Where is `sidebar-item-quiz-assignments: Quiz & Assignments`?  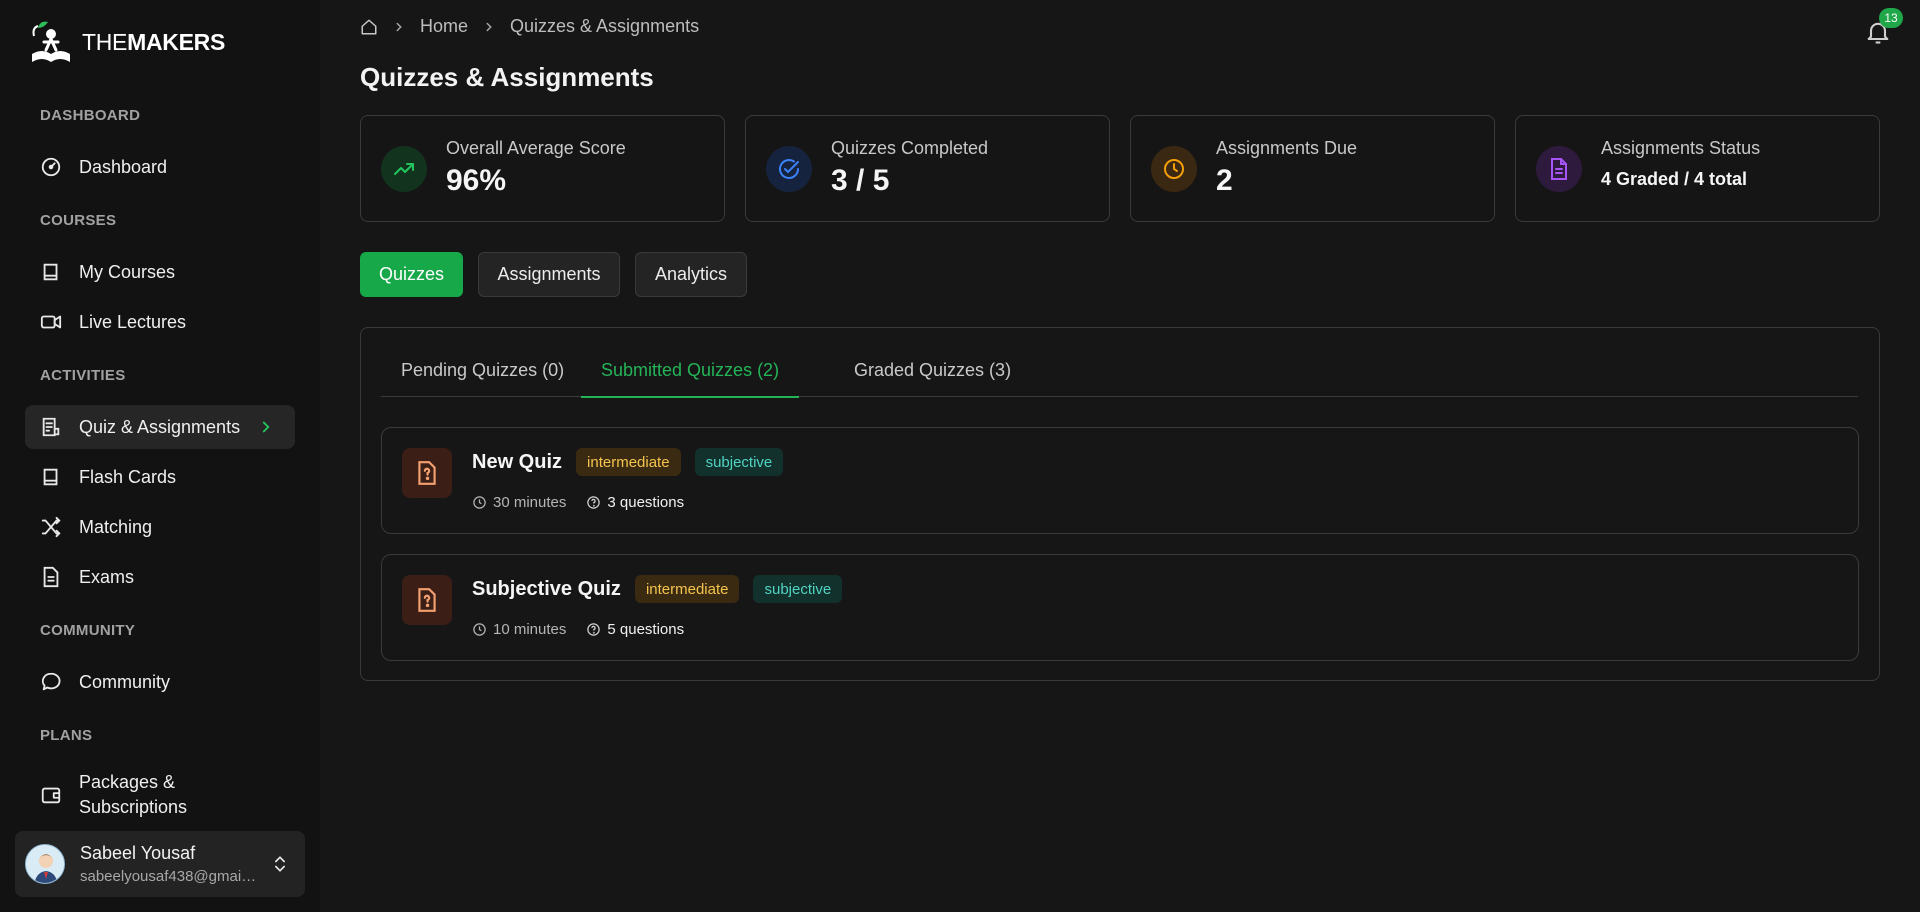
sidebar-item-quiz-assignments: Quiz & Assignments is located at coordinates (160, 427).